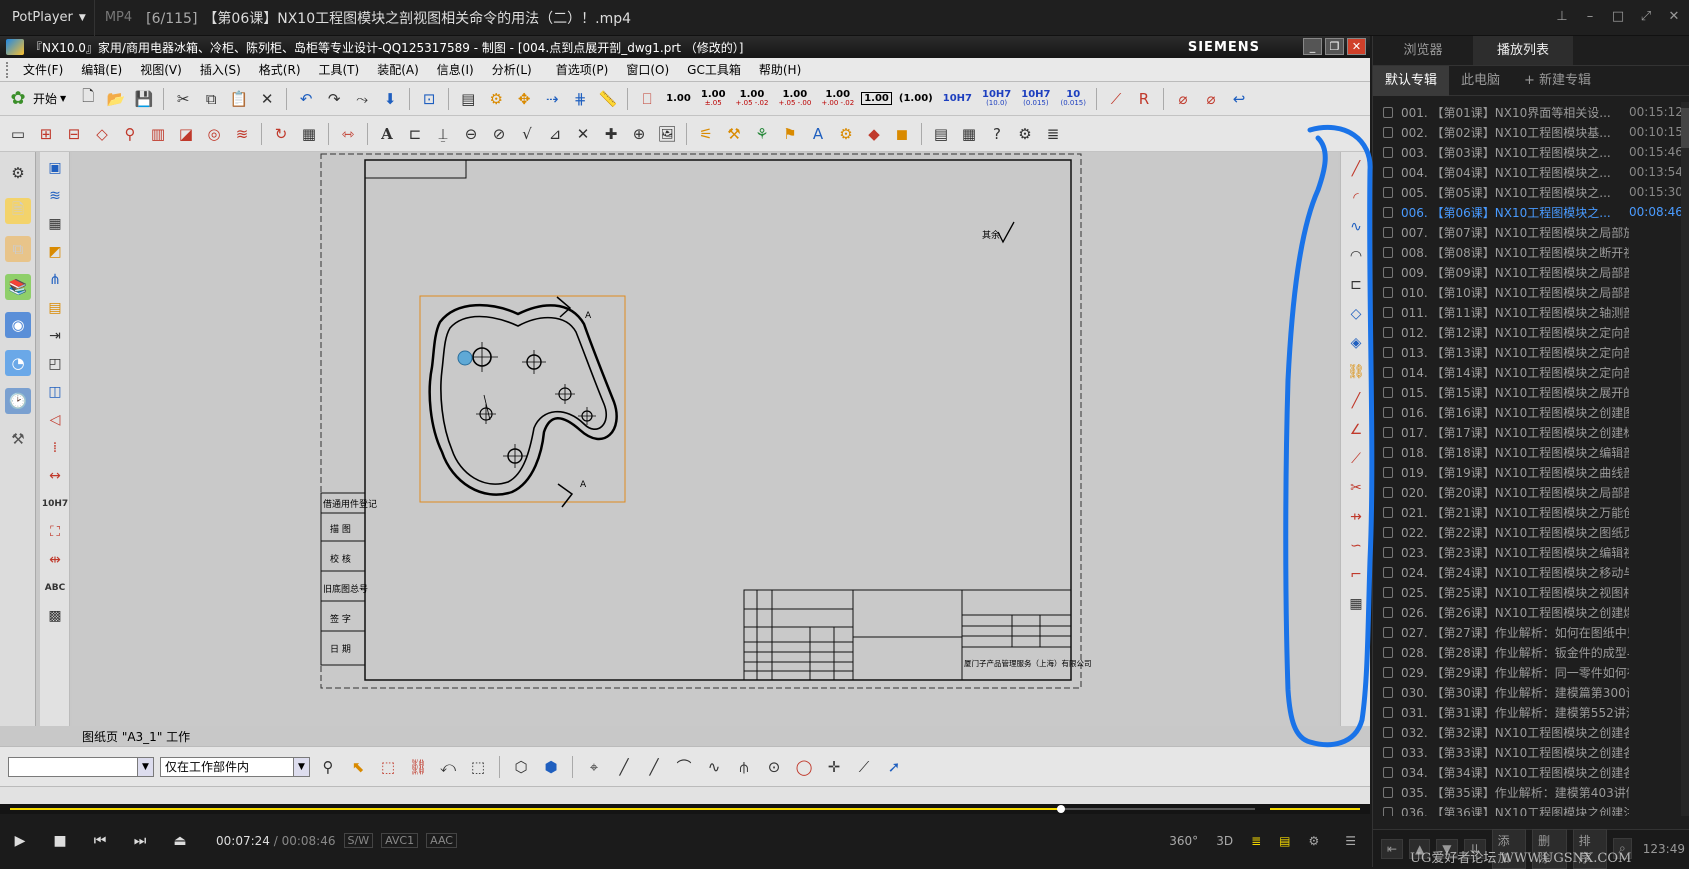  I want to click on redo-icon: ↷, so click(334, 99).